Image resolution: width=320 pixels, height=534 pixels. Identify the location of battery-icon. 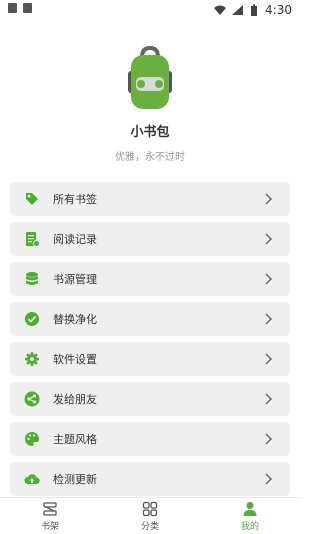
(254, 10).